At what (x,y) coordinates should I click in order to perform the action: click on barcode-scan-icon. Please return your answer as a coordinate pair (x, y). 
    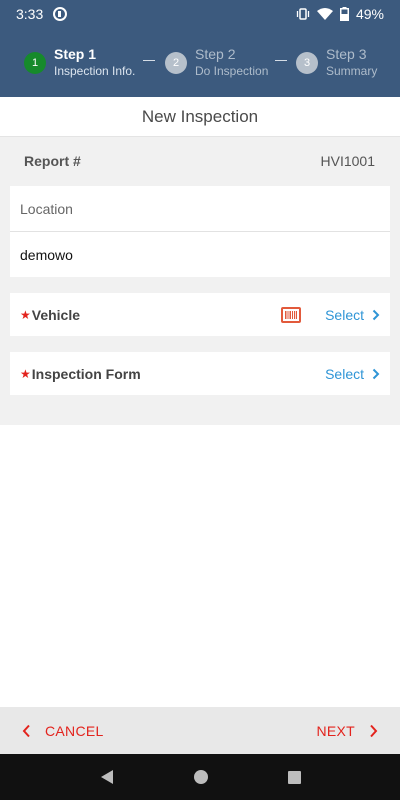
    Looking at the image, I should click on (291, 314).